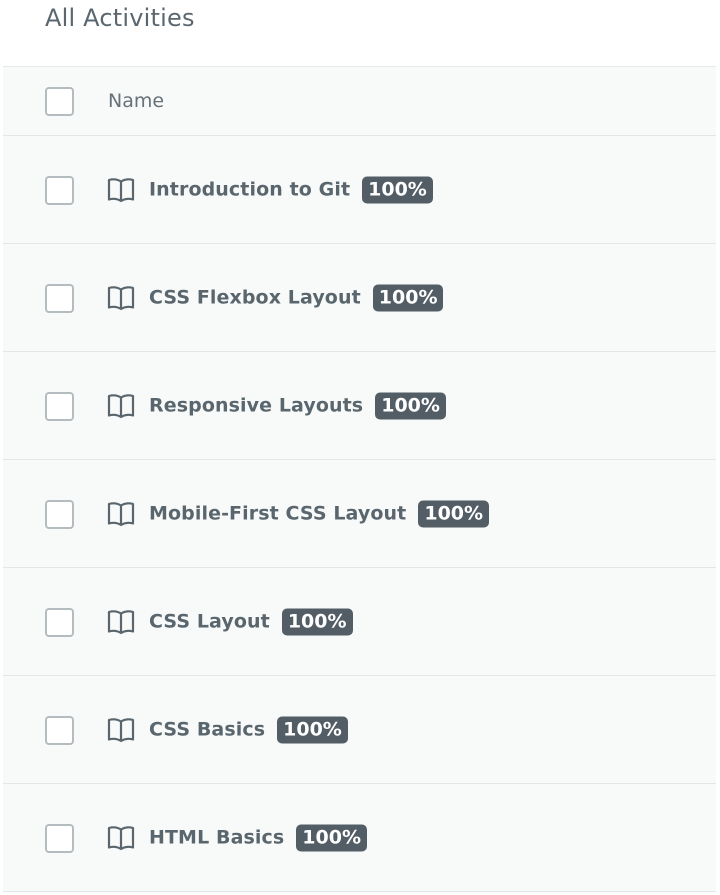 This screenshot has width=720, height=895. Describe the element at coordinates (59, 101) in the screenshot. I see `select-all-checkbox` at that location.